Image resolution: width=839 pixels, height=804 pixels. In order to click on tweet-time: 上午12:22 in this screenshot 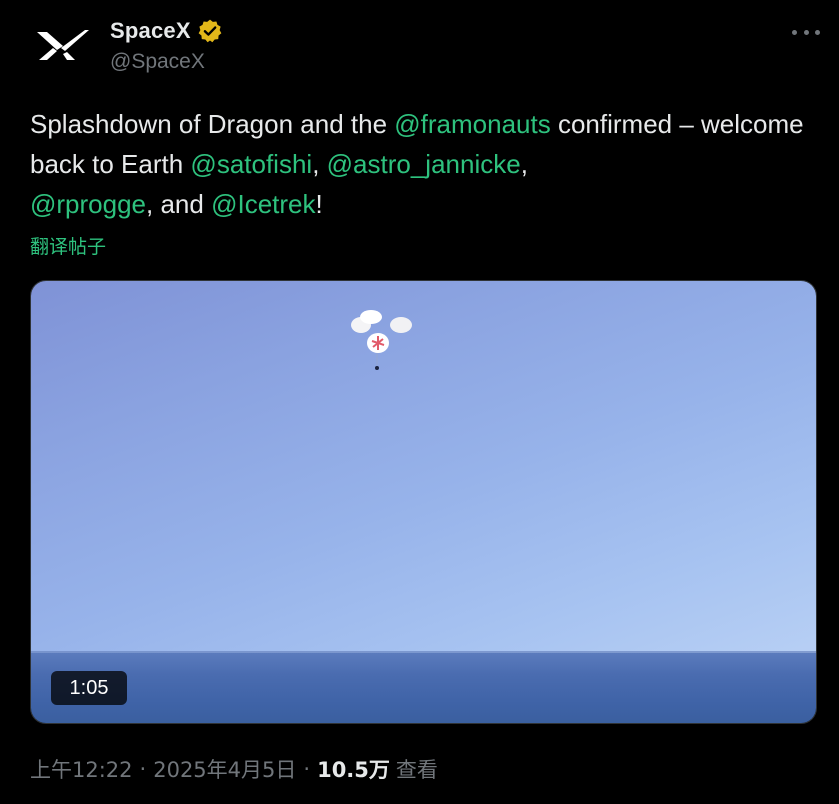, I will do `click(81, 769)`.